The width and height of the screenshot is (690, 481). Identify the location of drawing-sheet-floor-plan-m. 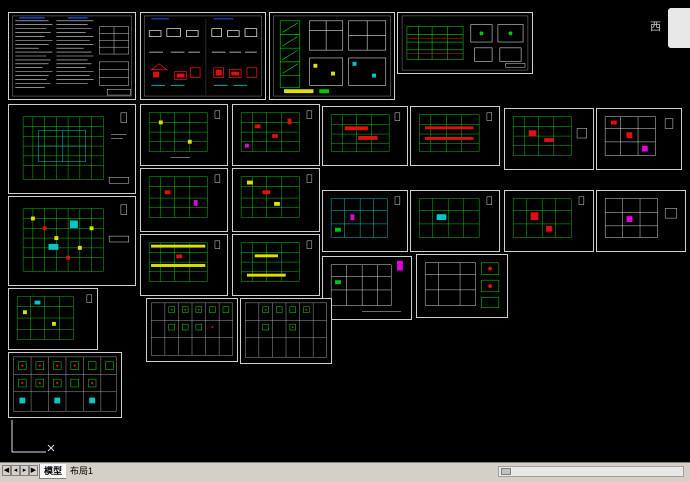
(184, 265).